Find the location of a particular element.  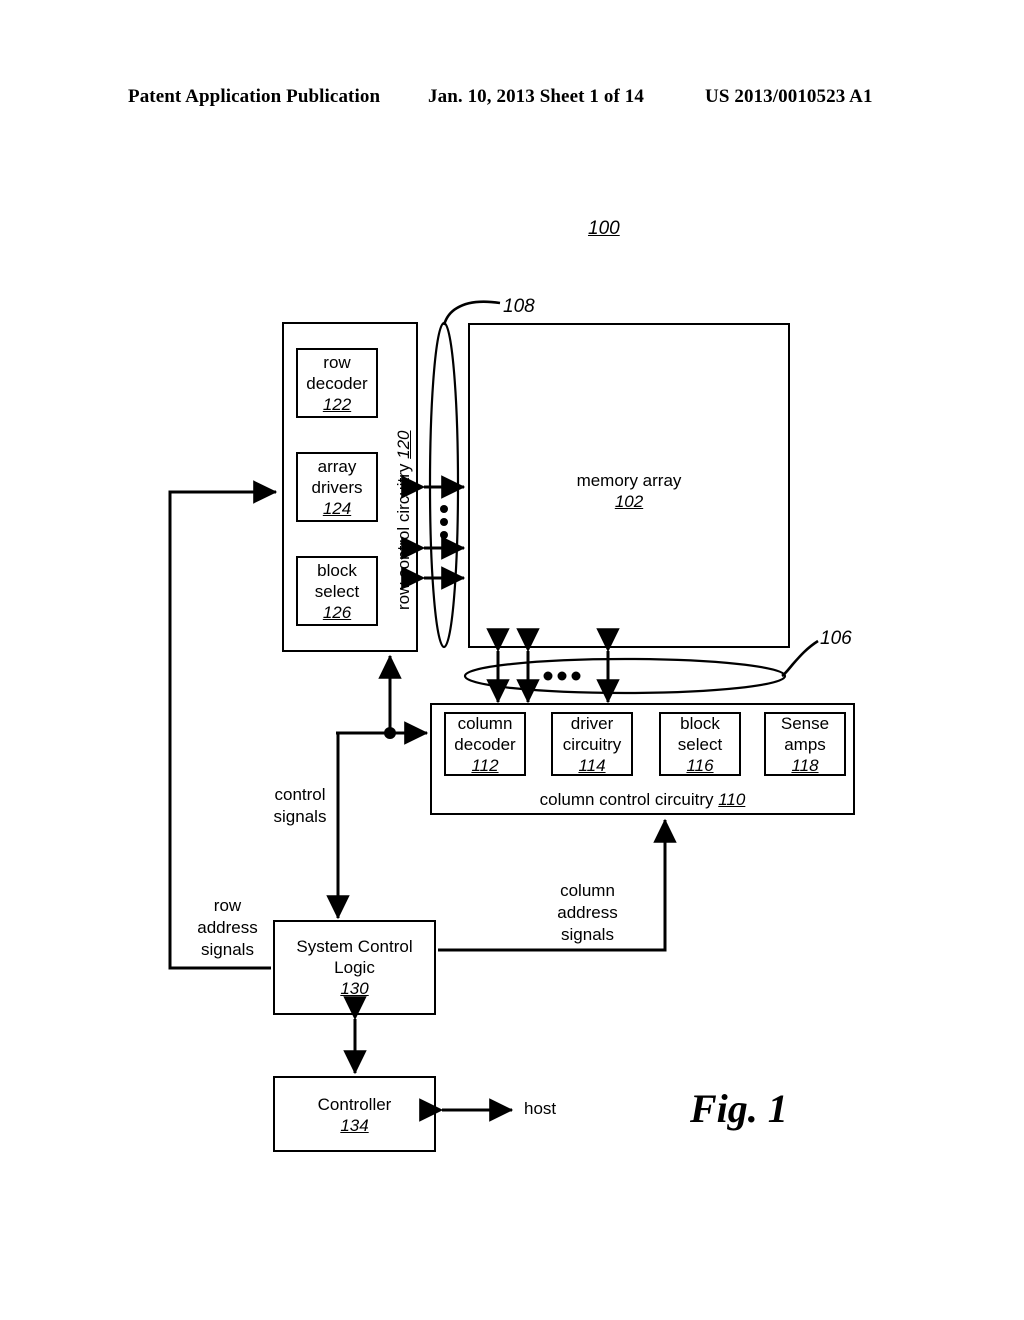

controller-label-group: Controller 134 is located at coordinates (354, 1115).